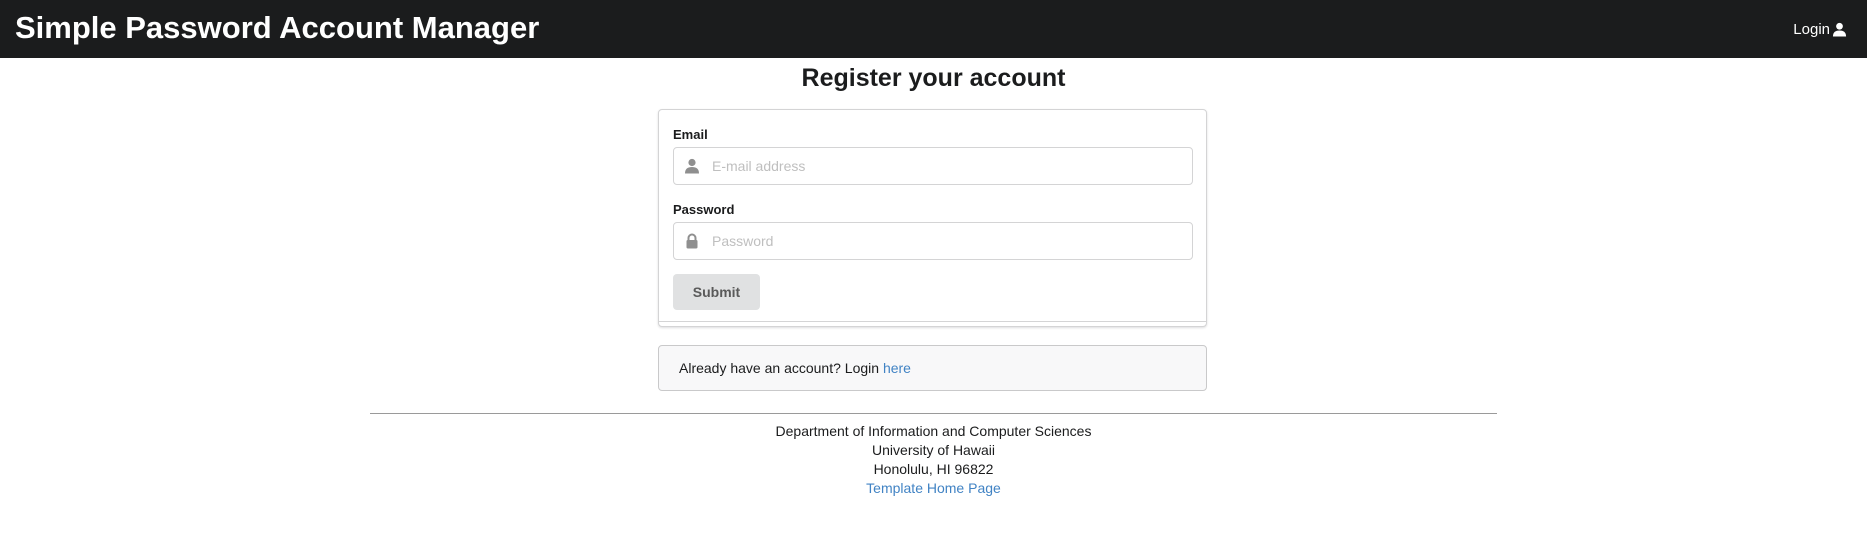  I want to click on lock-icon, so click(692, 241).